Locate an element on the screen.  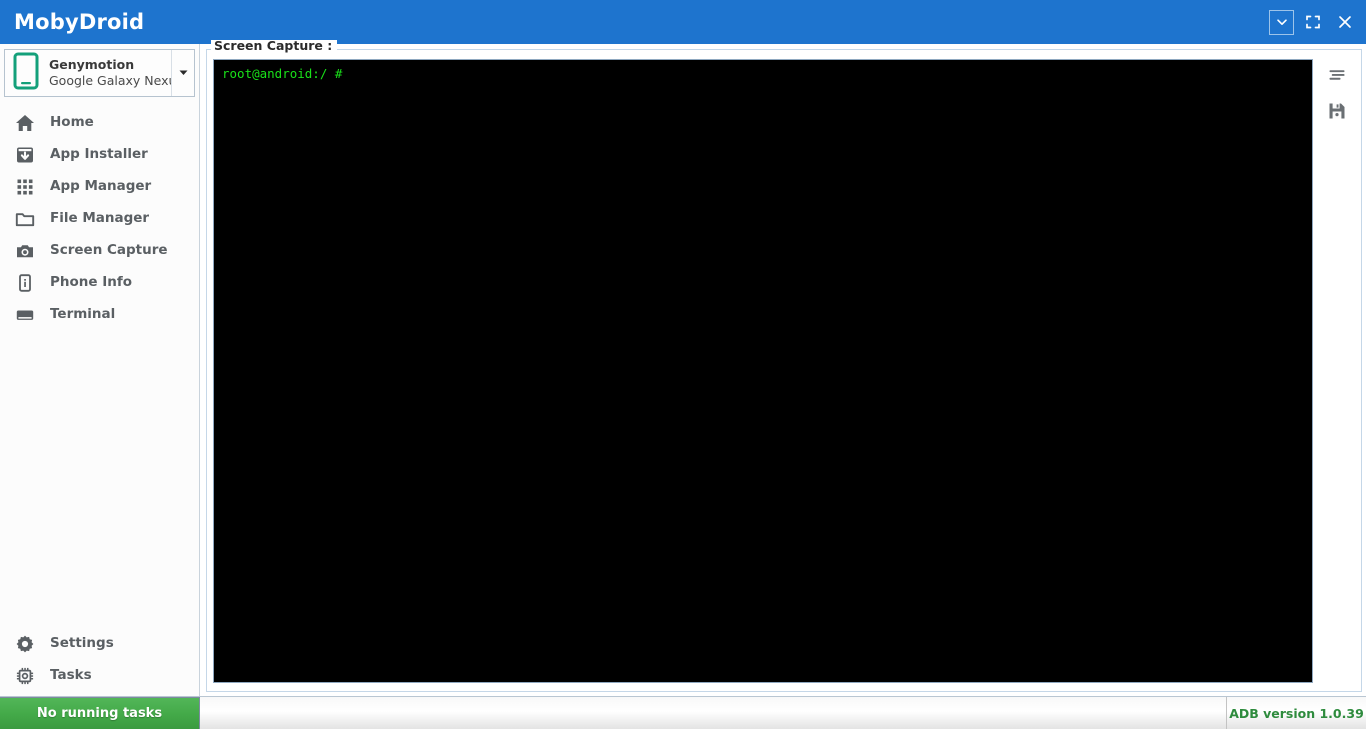
phone-icon is located at coordinates (26, 73).